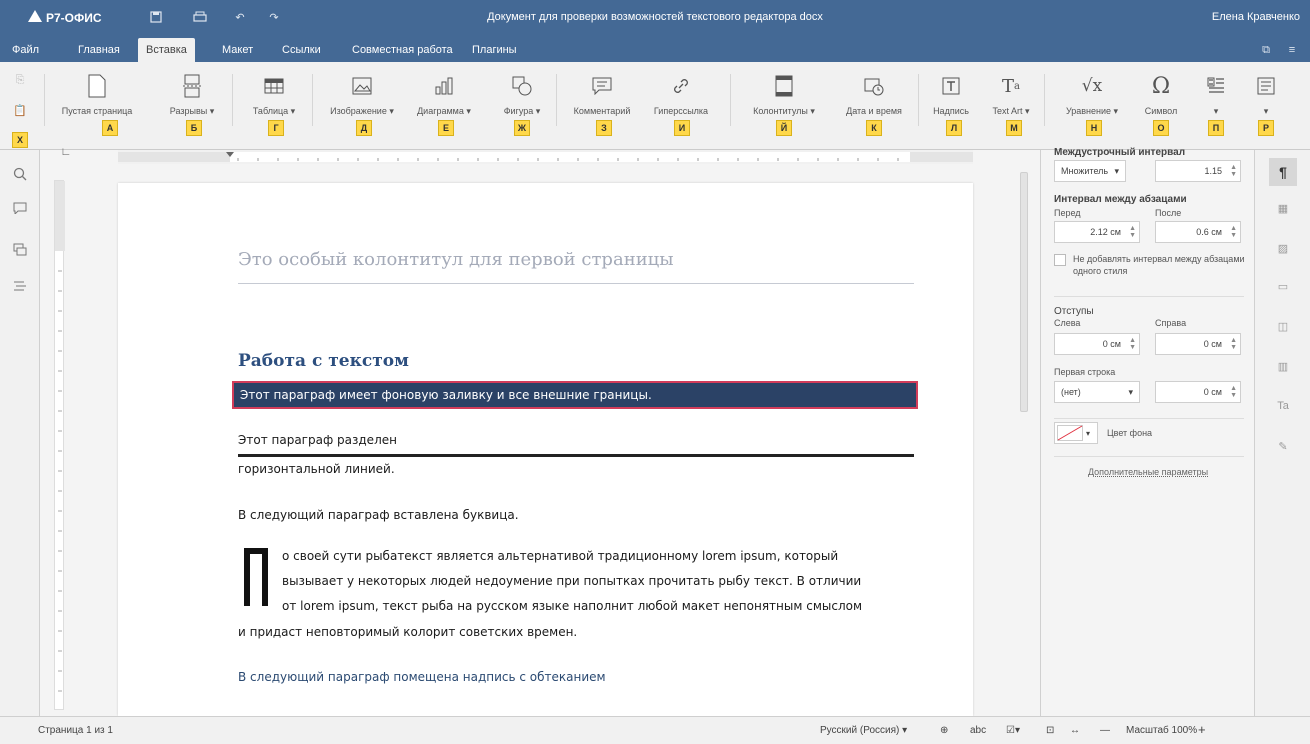 Image resolution: width=1310 pixels, height=744 pixels. Describe the element at coordinates (1256, 17) in the screenshot. I see `user-name: Елена Кравченко` at that location.